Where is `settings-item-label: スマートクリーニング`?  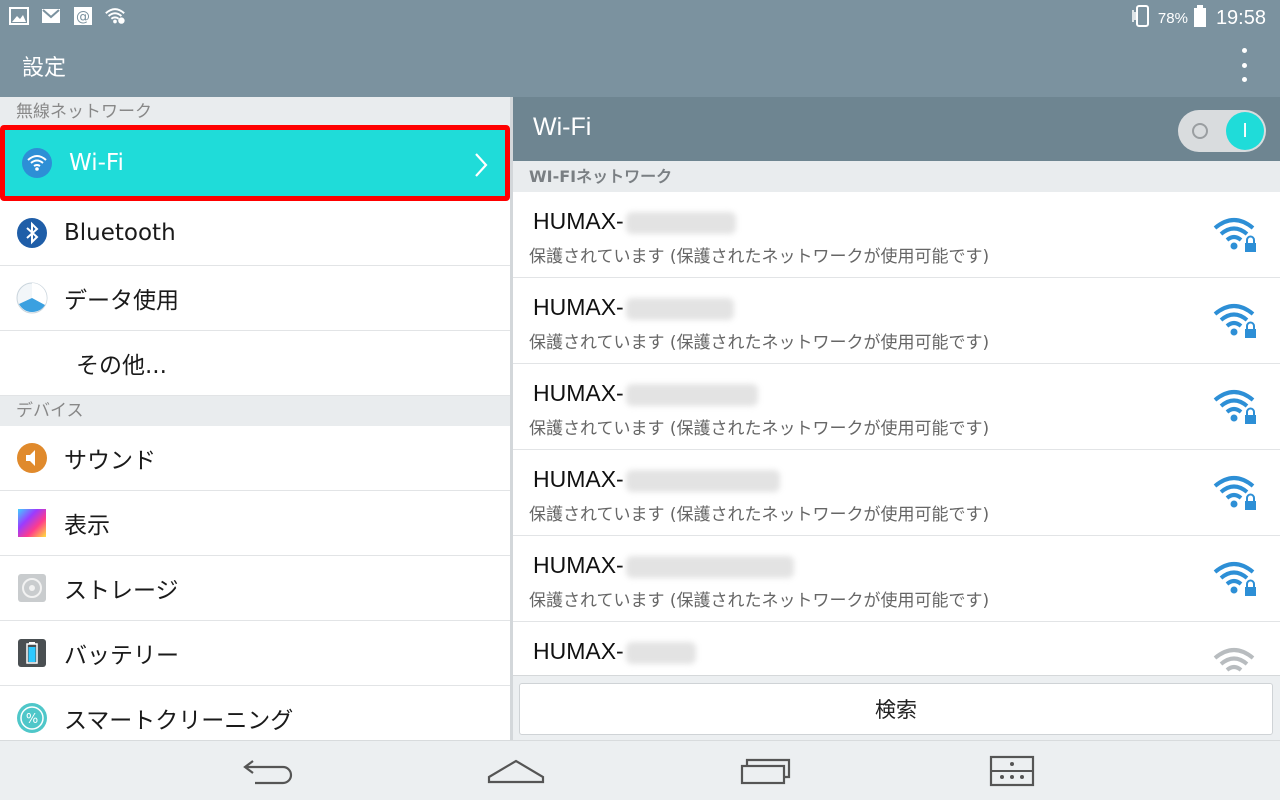 settings-item-label: スマートクリーニング is located at coordinates (179, 721).